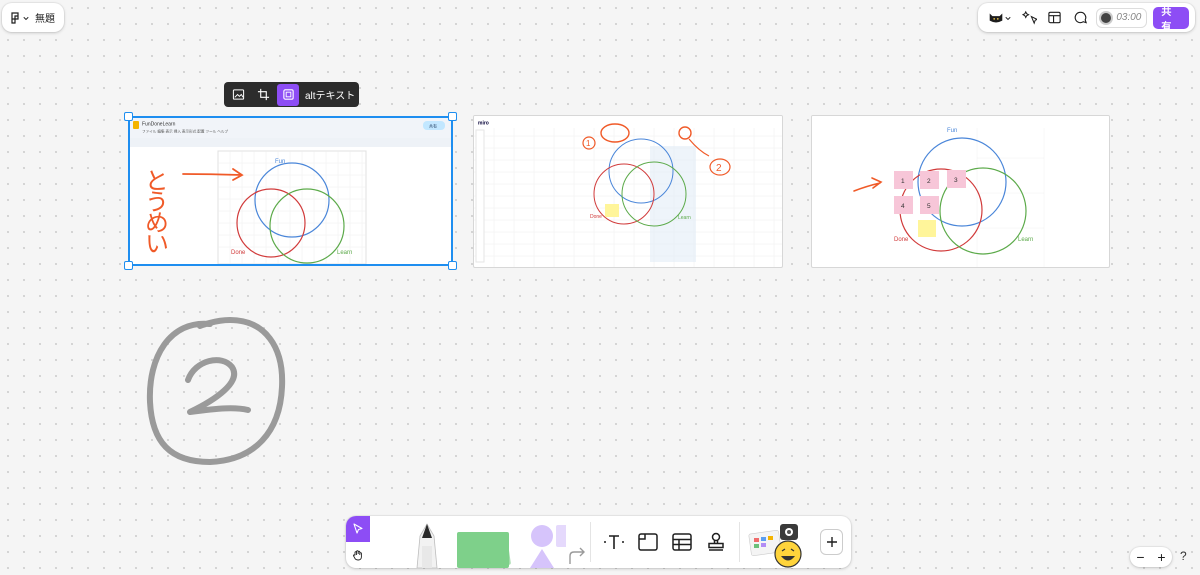 The height and width of the screenshot is (575, 1200). I want to click on image-toolbar: altテキスト, so click(291, 94).